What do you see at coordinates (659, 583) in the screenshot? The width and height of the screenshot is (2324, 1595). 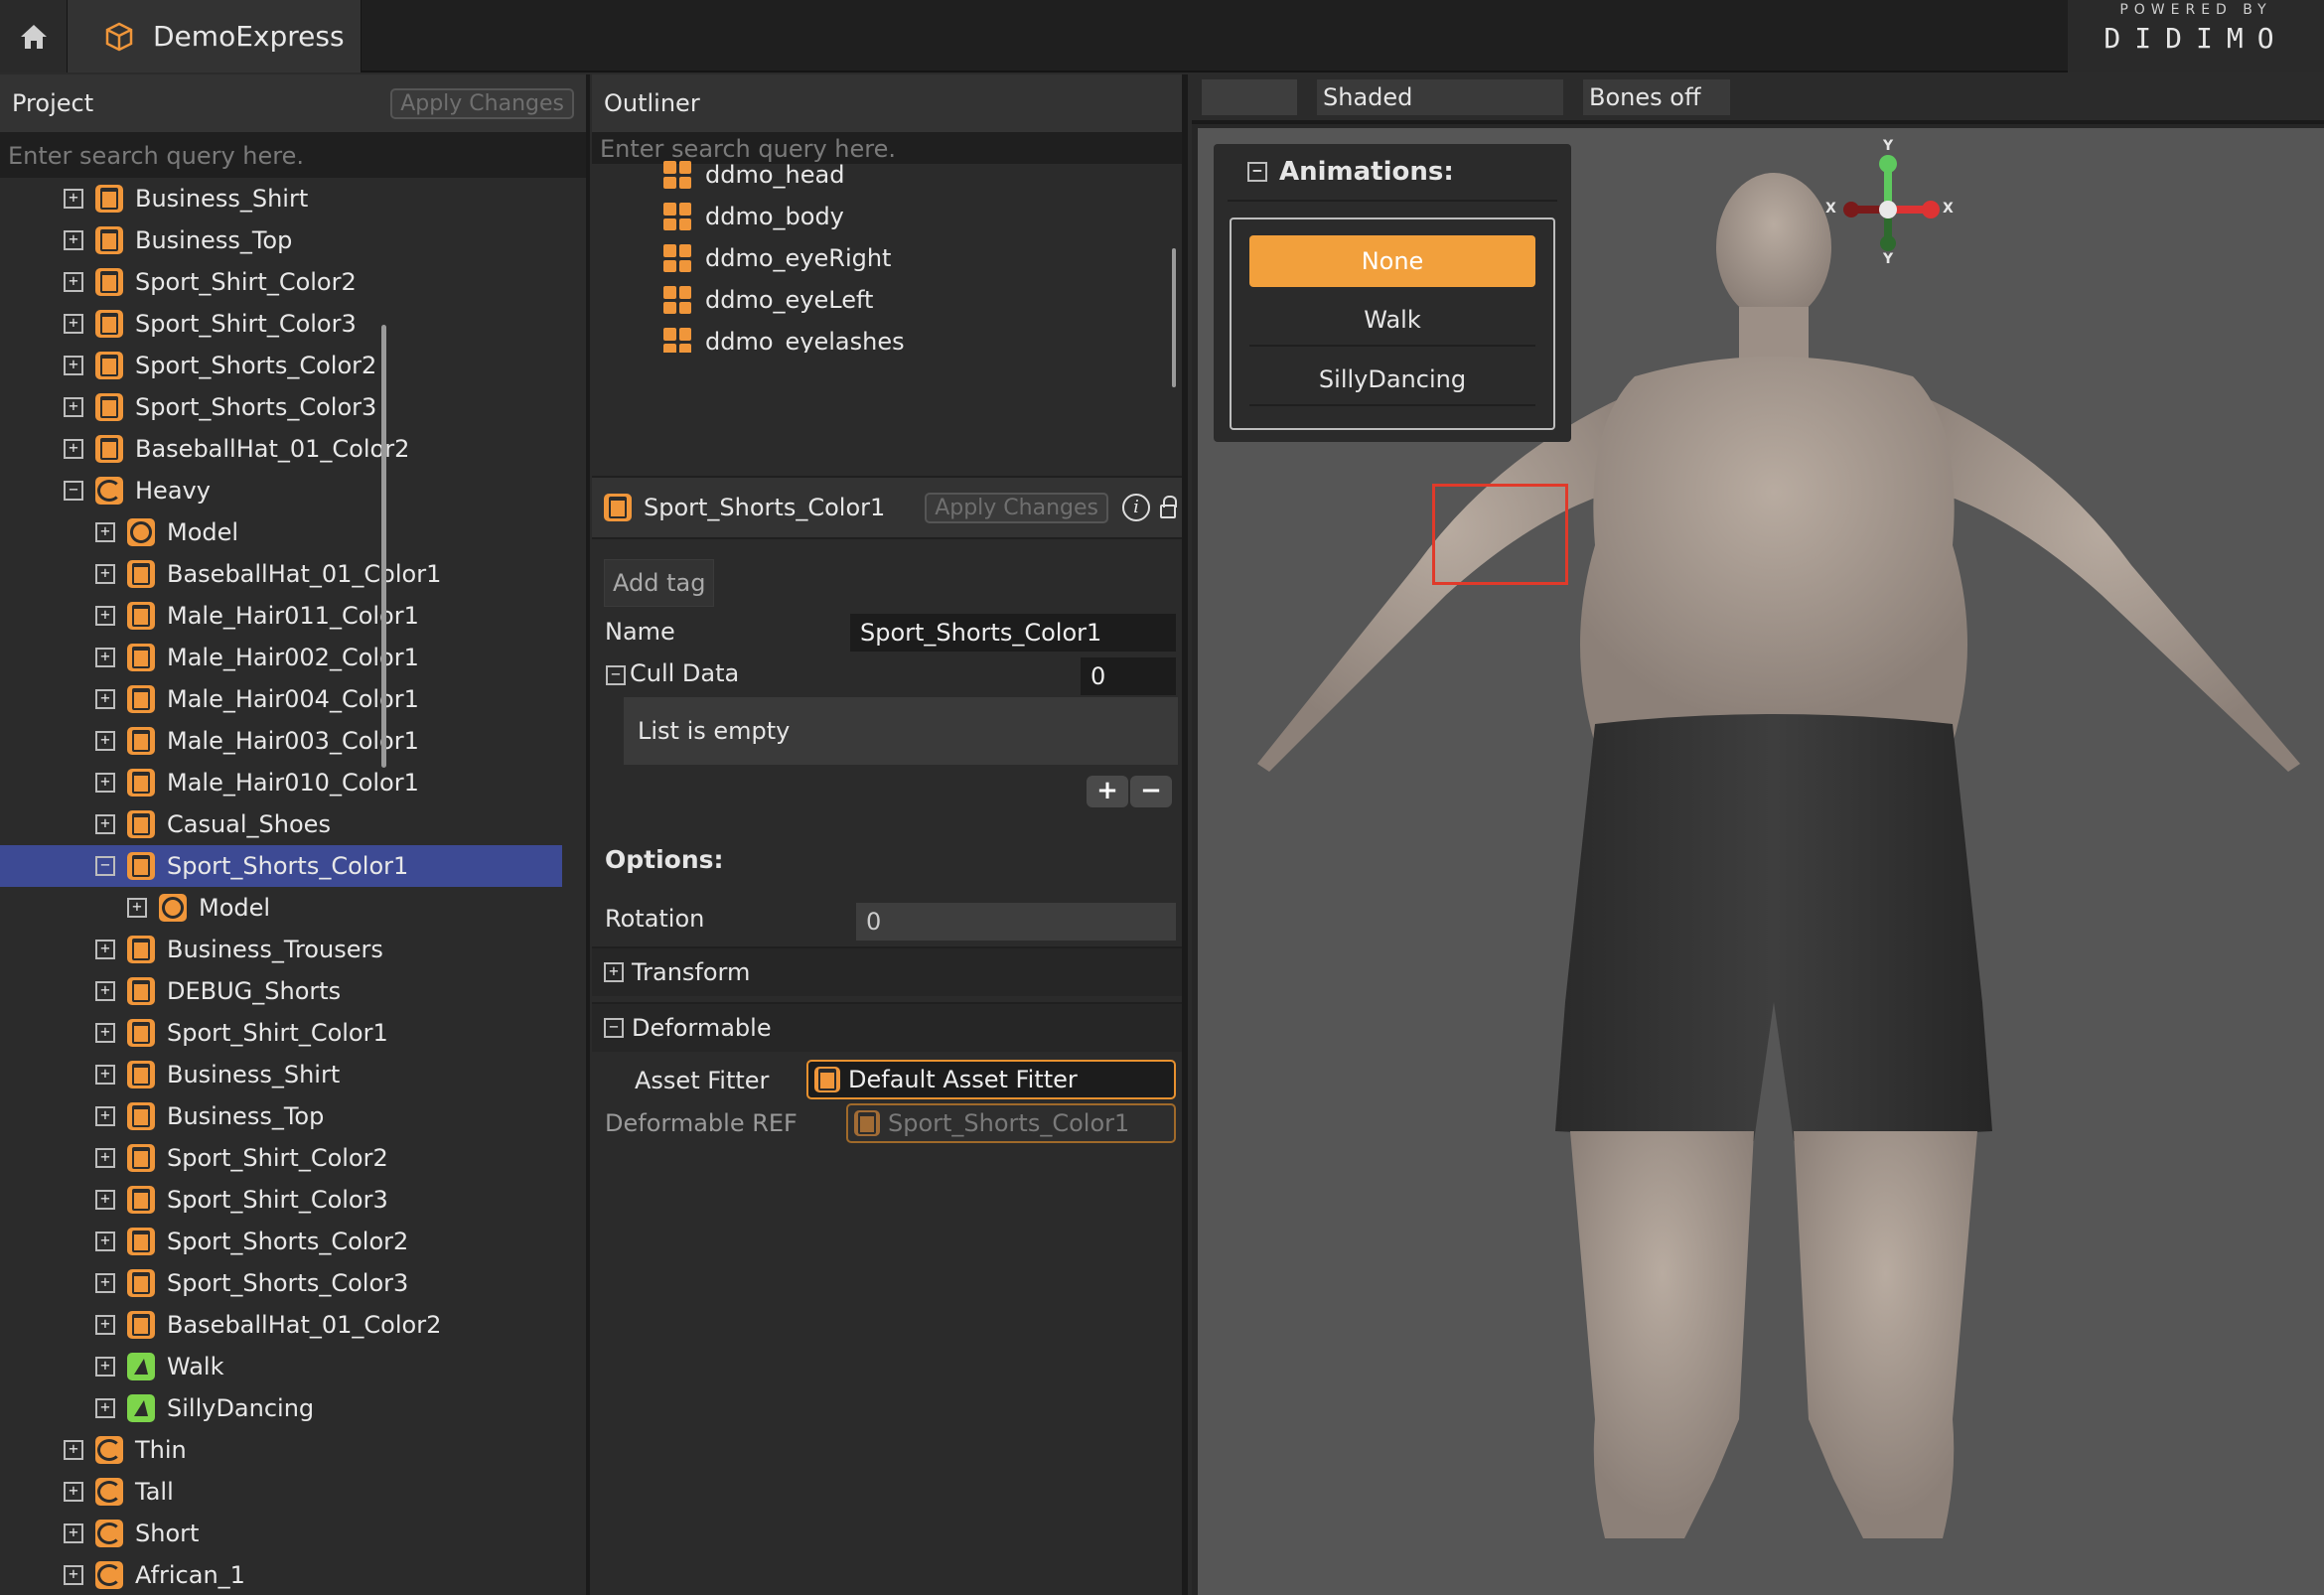 I see `add-tag-button: Add tag` at bounding box center [659, 583].